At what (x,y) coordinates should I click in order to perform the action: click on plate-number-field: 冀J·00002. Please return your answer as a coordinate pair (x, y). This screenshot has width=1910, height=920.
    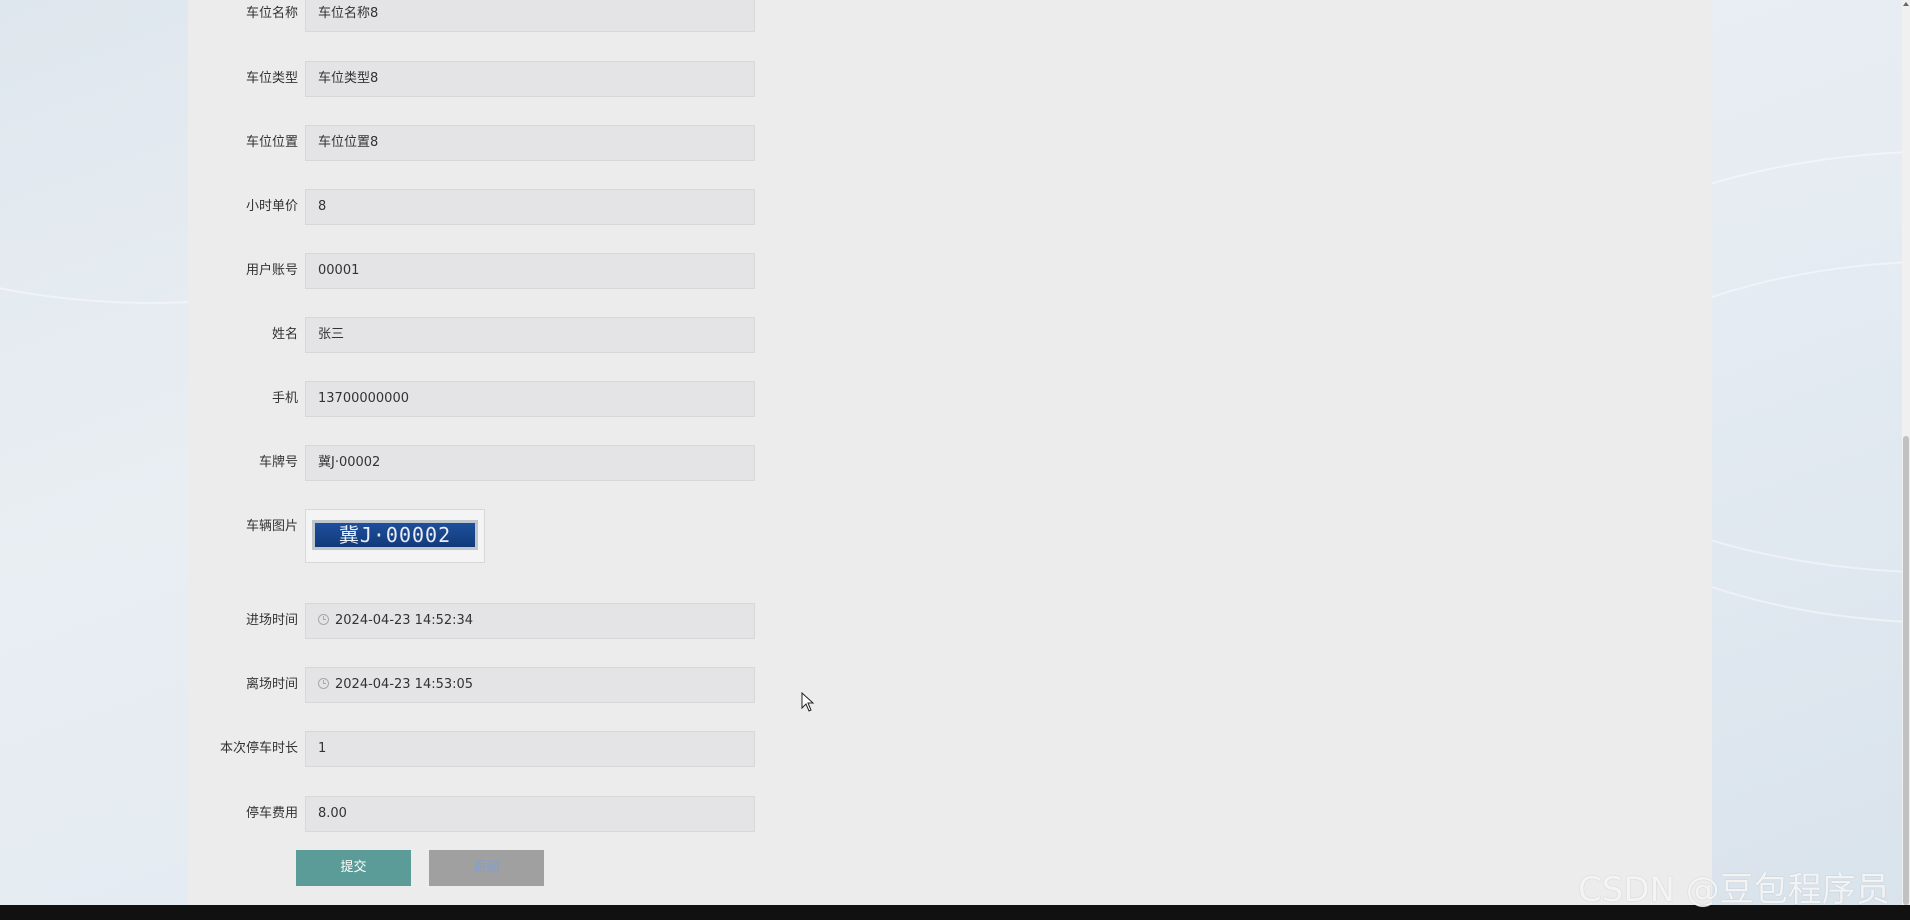
    Looking at the image, I should click on (530, 463).